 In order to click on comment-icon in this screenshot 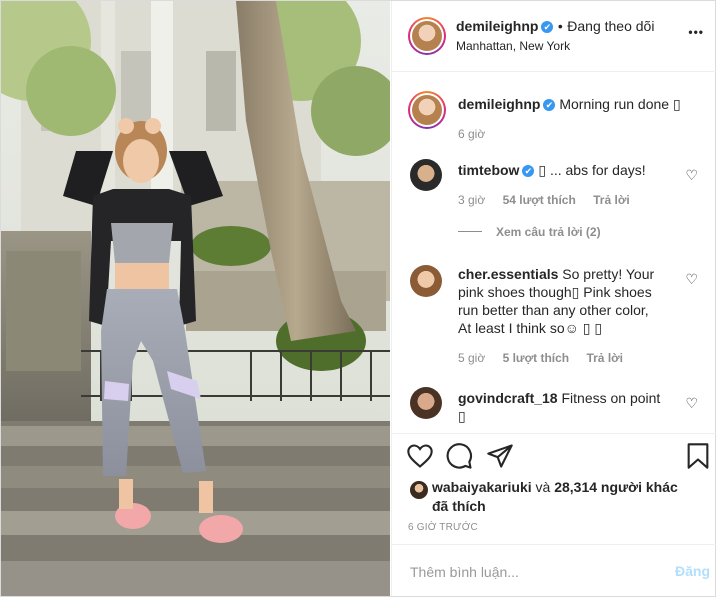, I will do `click(460, 456)`.